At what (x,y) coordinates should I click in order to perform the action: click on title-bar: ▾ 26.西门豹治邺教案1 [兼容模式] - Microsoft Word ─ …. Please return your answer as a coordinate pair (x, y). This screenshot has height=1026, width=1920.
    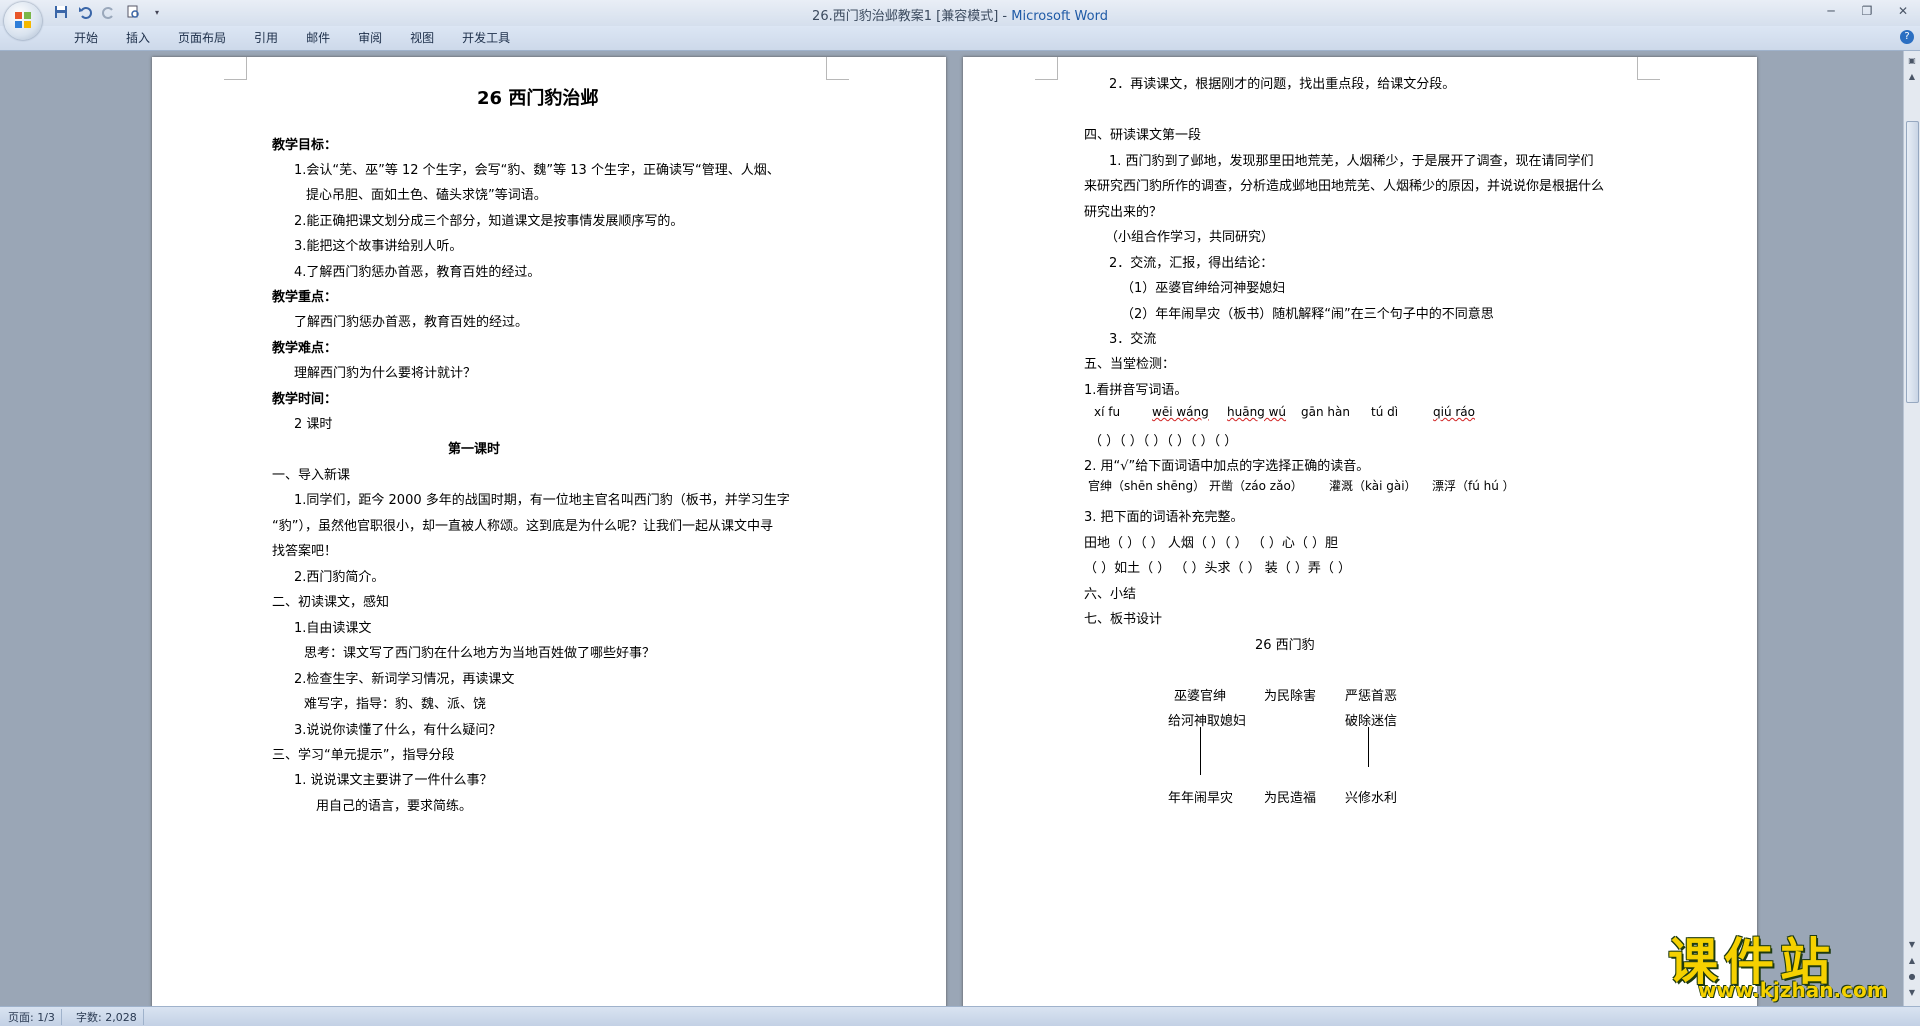
    Looking at the image, I should click on (960, 13).